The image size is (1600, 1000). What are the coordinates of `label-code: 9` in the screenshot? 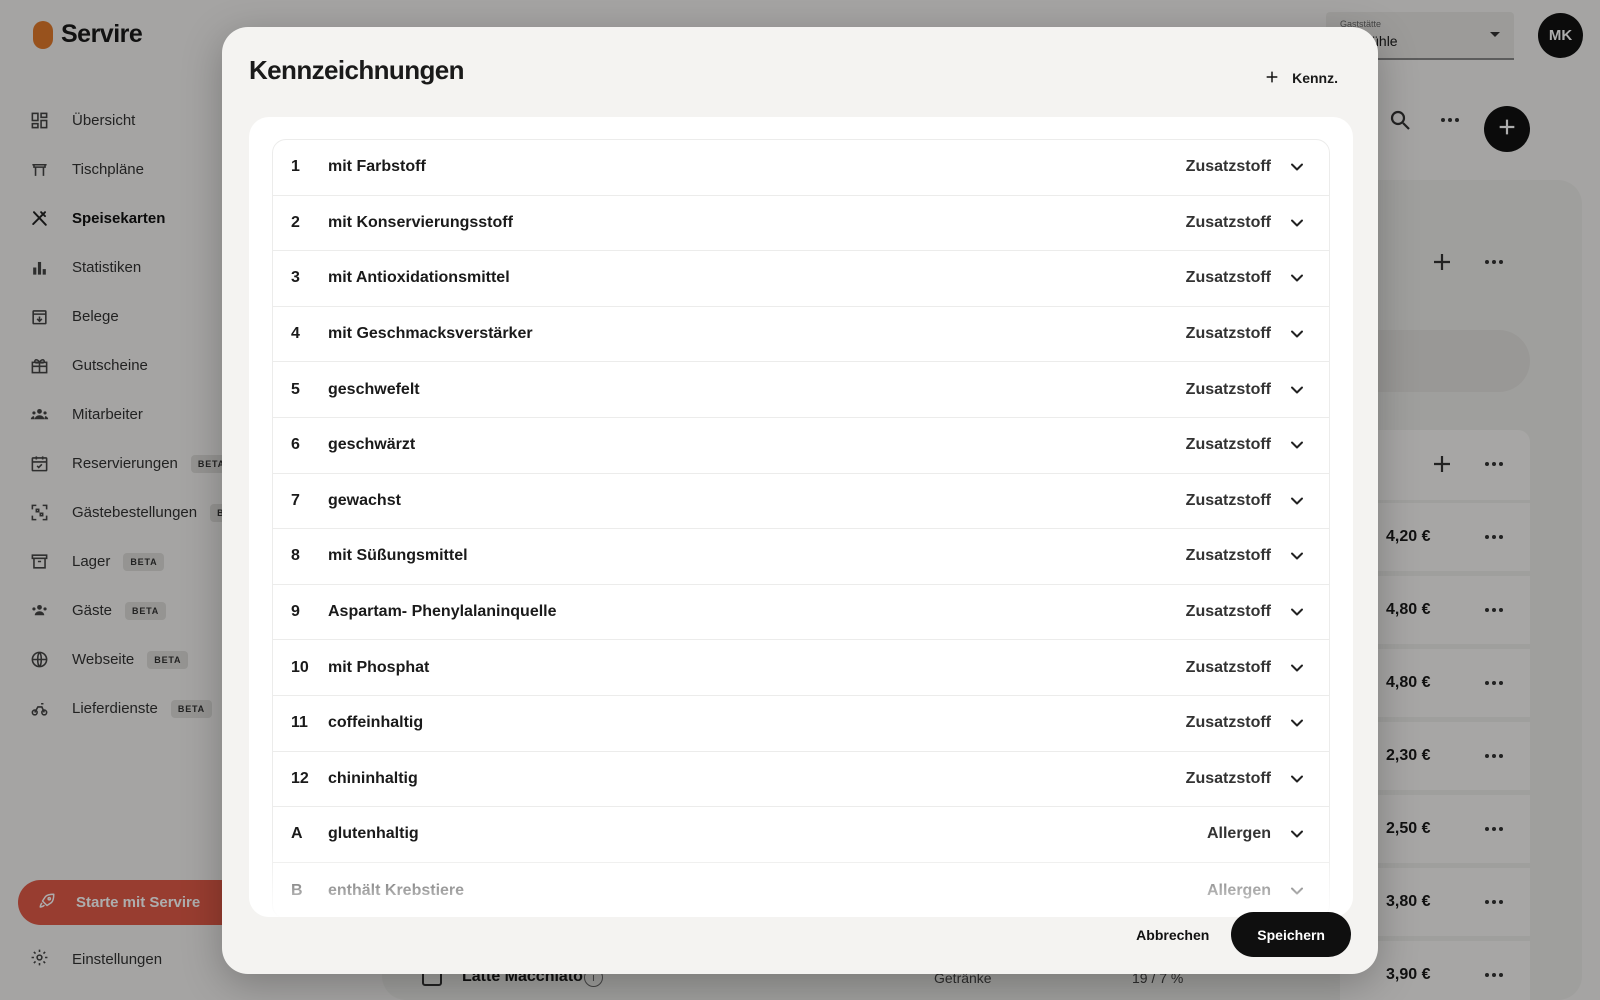 It's located at (295, 612).